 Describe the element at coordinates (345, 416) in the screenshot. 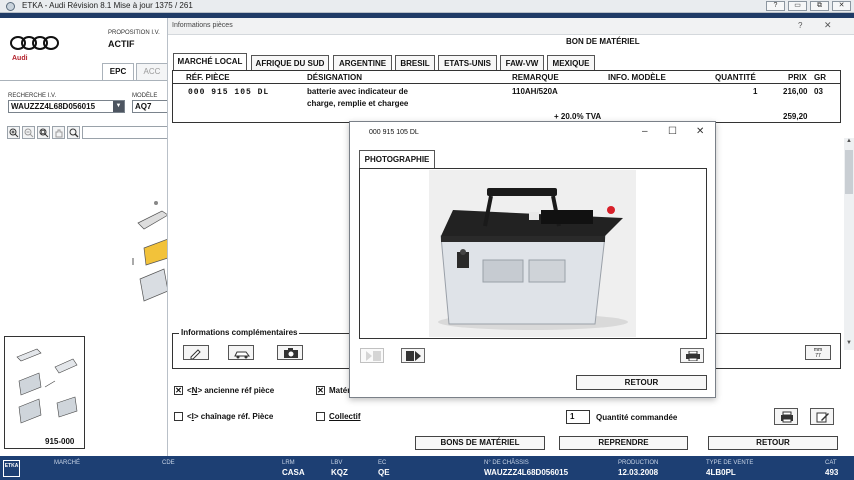

I see `collectif-label: Collectif` at that location.